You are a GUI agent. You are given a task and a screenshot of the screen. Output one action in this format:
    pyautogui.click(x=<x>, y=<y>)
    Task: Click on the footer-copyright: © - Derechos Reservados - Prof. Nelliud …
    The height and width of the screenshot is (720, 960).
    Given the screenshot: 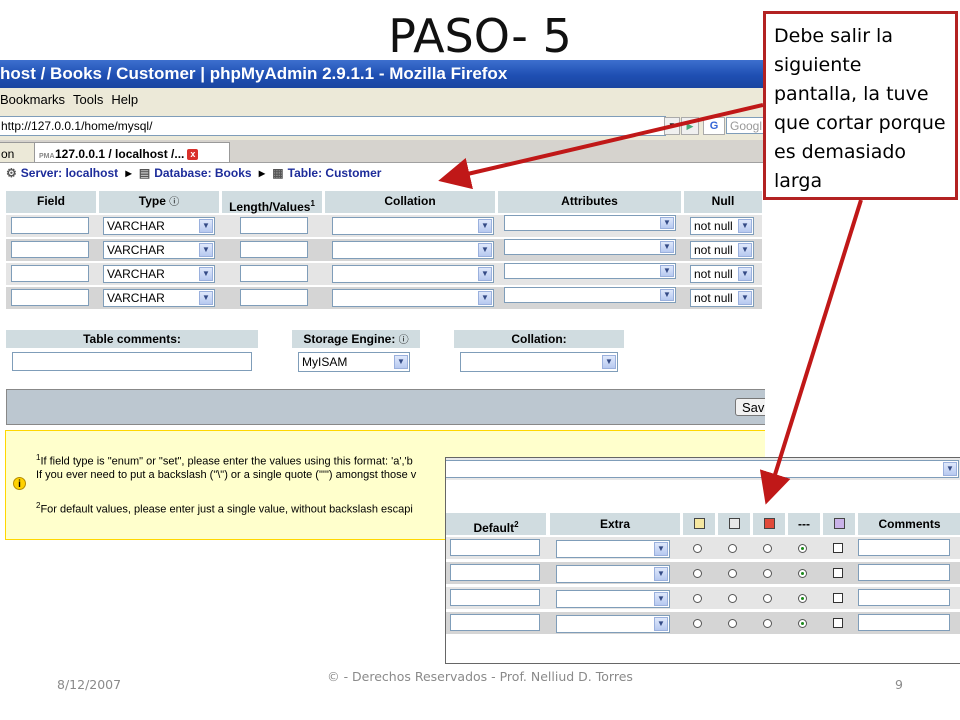 What is the action you would take?
    pyautogui.click(x=480, y=676)
    